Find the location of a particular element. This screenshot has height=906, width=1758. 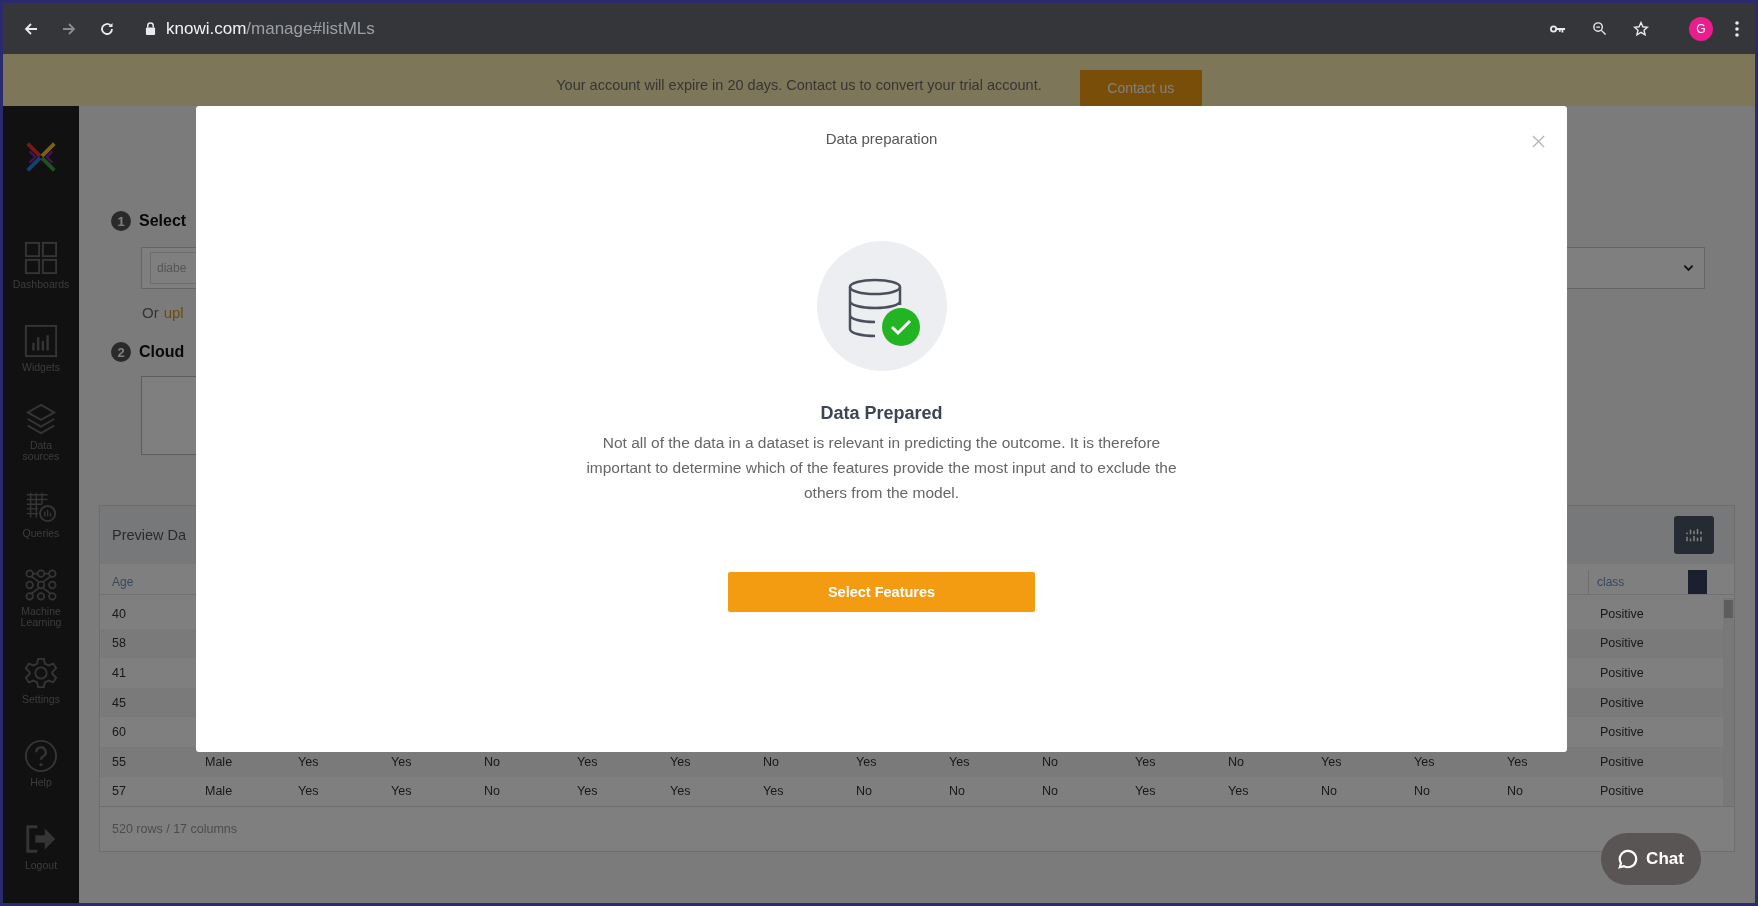

modal-heading: Data Prepared is located at coordinates (881, 413).